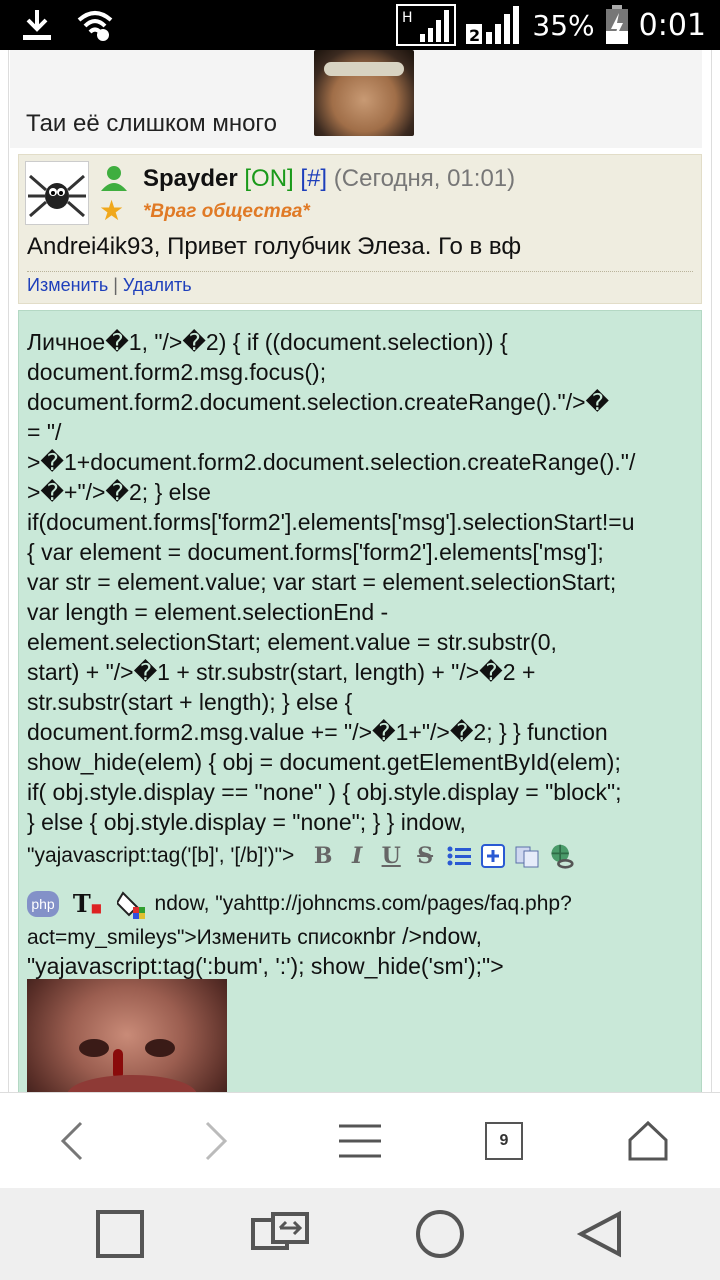 Image resolution: width=720 pixels, height=1280 pixels. I want to click on post-author: Spayder, so click(190, 178).